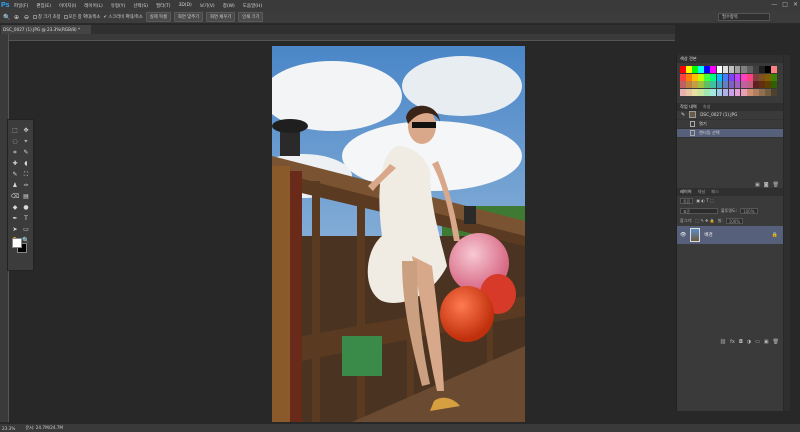 The height and width of the screenshot is (432, 800). I want to click on lock-icons: ⬚ ✎ ✥ 🔒, so click(704, 220).